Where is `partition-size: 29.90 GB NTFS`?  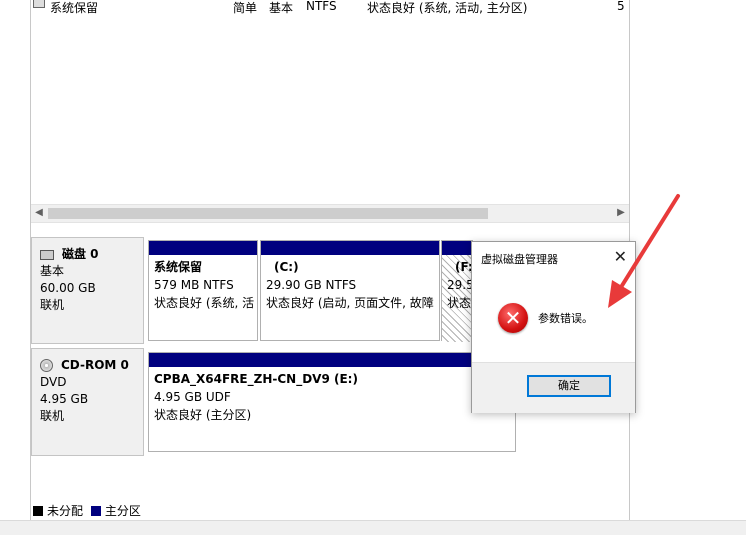
partition-size: 29.90 GB NTFS is located at coordinates (311, 285).